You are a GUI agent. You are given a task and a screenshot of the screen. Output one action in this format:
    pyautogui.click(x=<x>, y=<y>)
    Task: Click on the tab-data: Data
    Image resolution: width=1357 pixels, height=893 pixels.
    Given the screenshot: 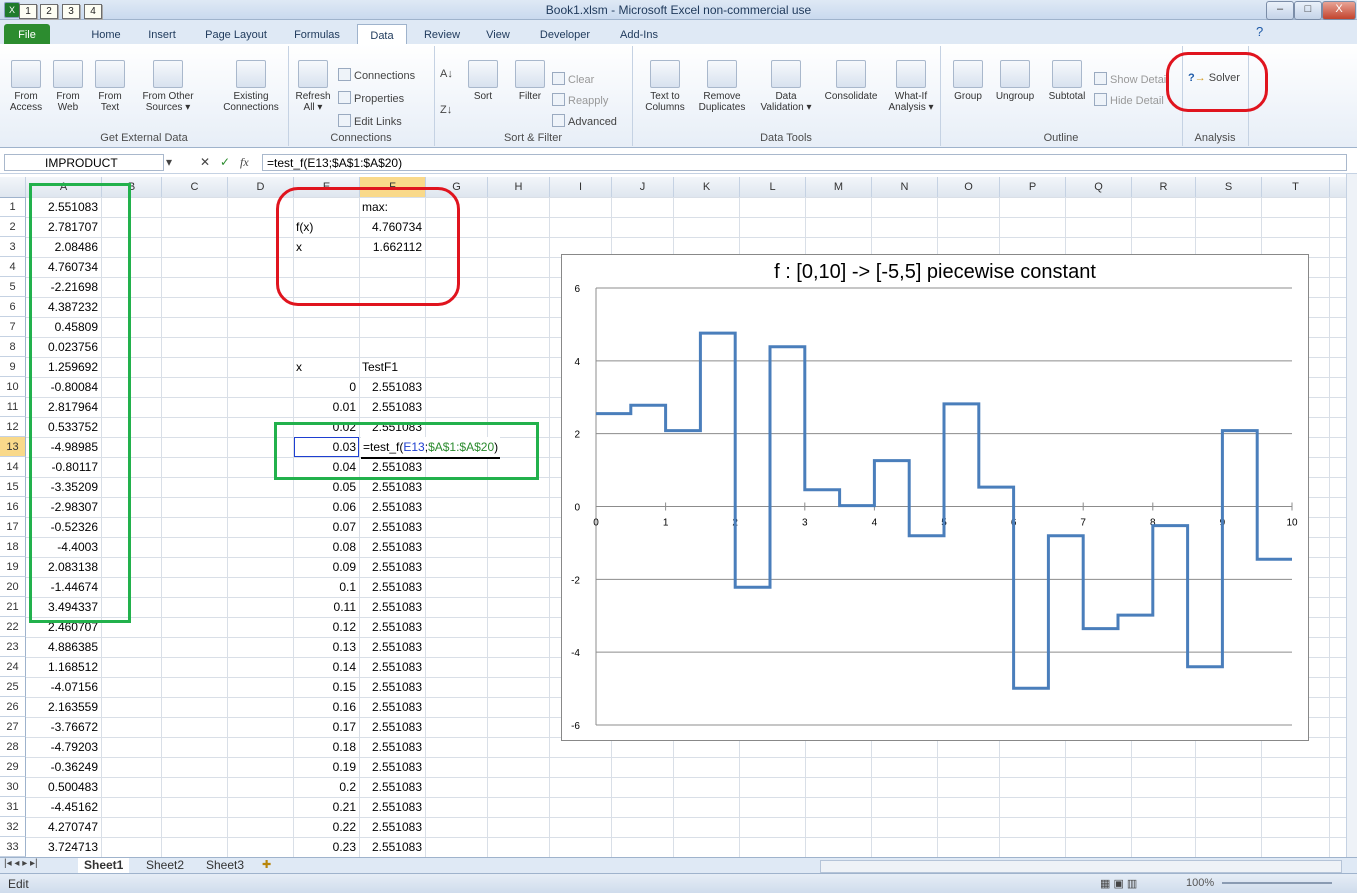 What is the action you would take?
    pyautogui.click(x=382, y=34)
    